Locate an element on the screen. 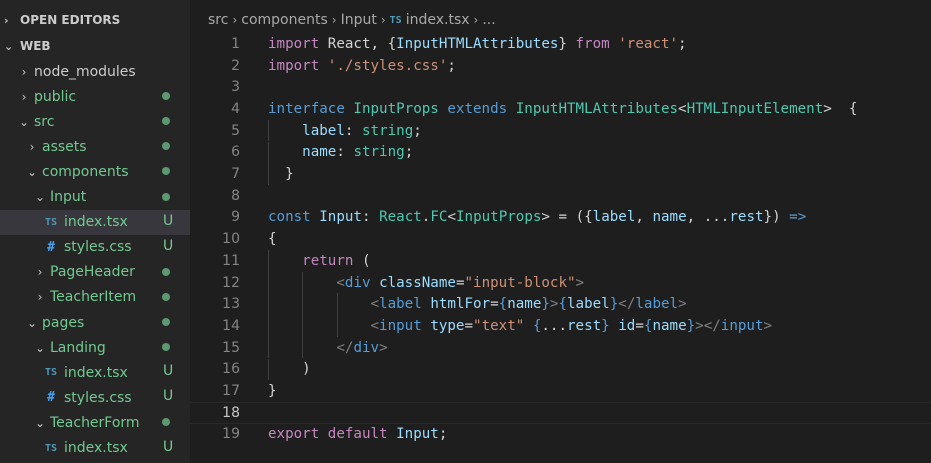  line-number: 16 is located at coordinates (231, 369).